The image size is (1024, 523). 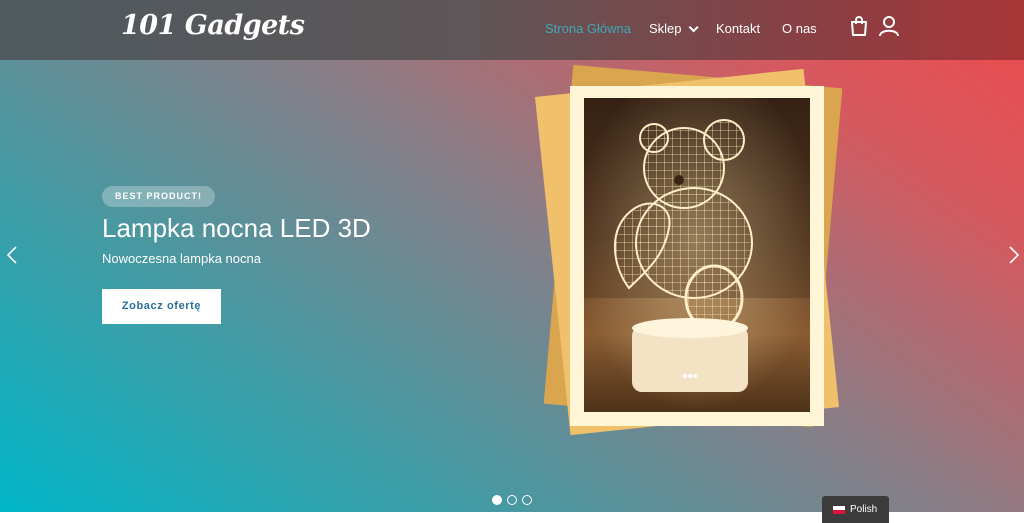 I want to click on language-label: Polish, so click(x=864, y=509).